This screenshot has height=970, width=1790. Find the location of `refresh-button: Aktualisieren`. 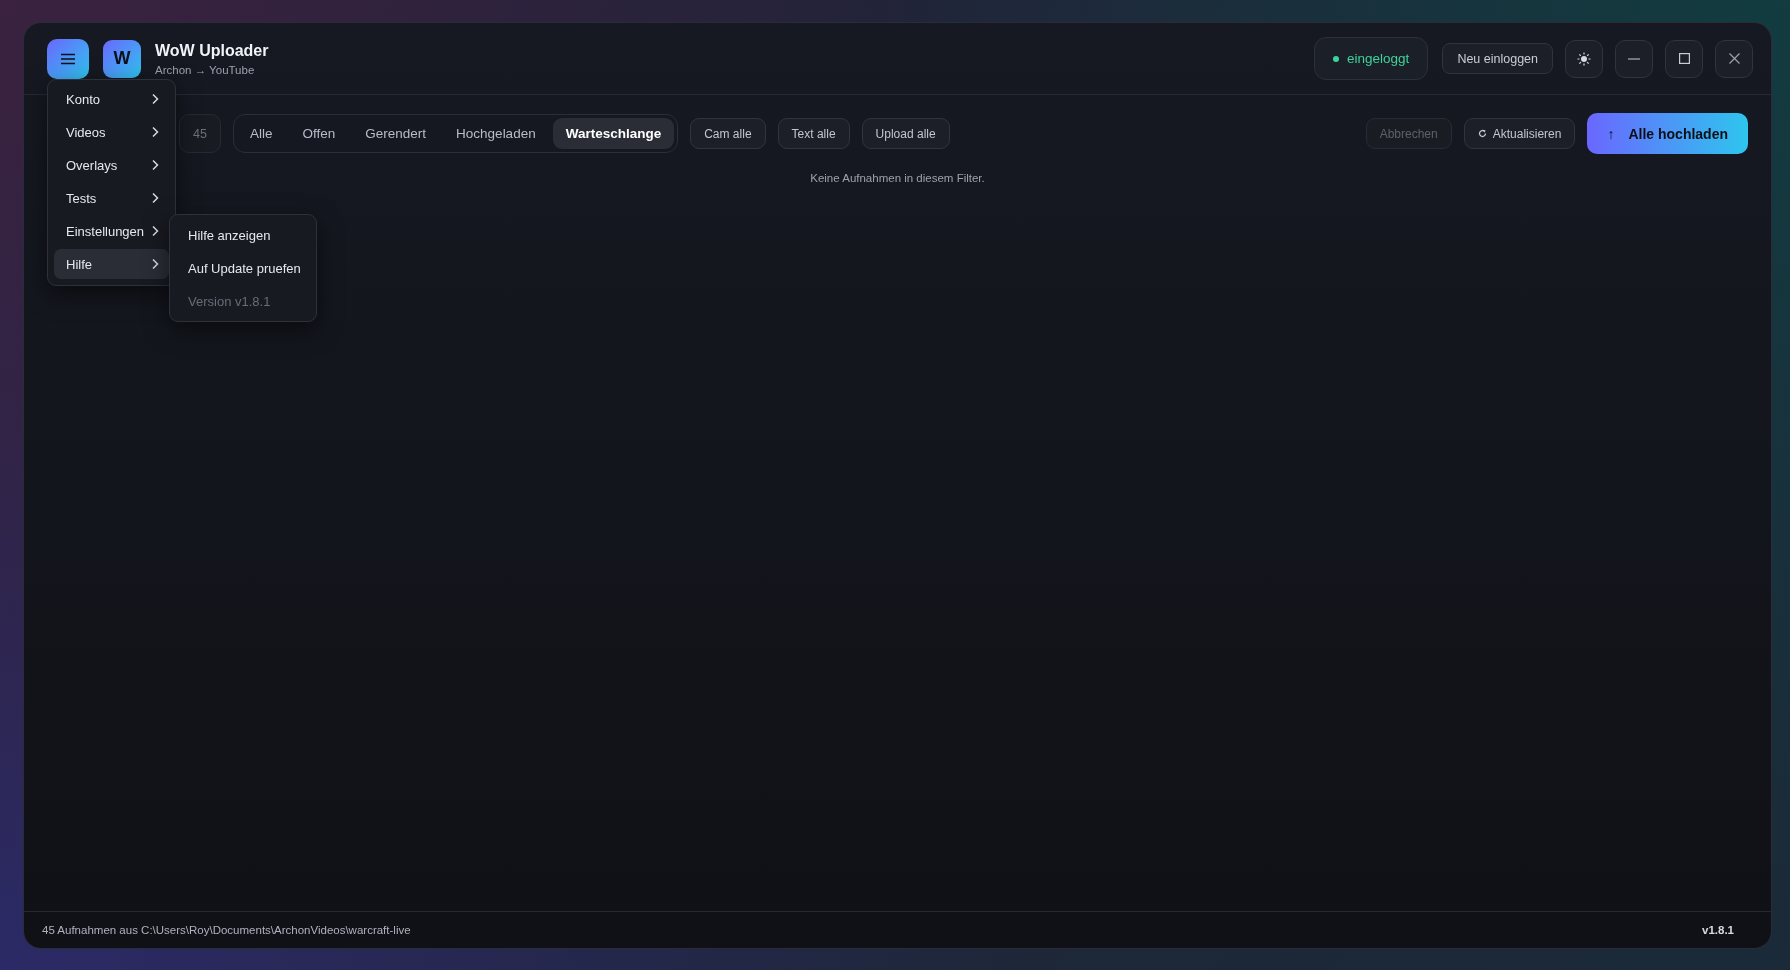

refresh-button: Aktualisieren is located at coordinates (1519, 133).